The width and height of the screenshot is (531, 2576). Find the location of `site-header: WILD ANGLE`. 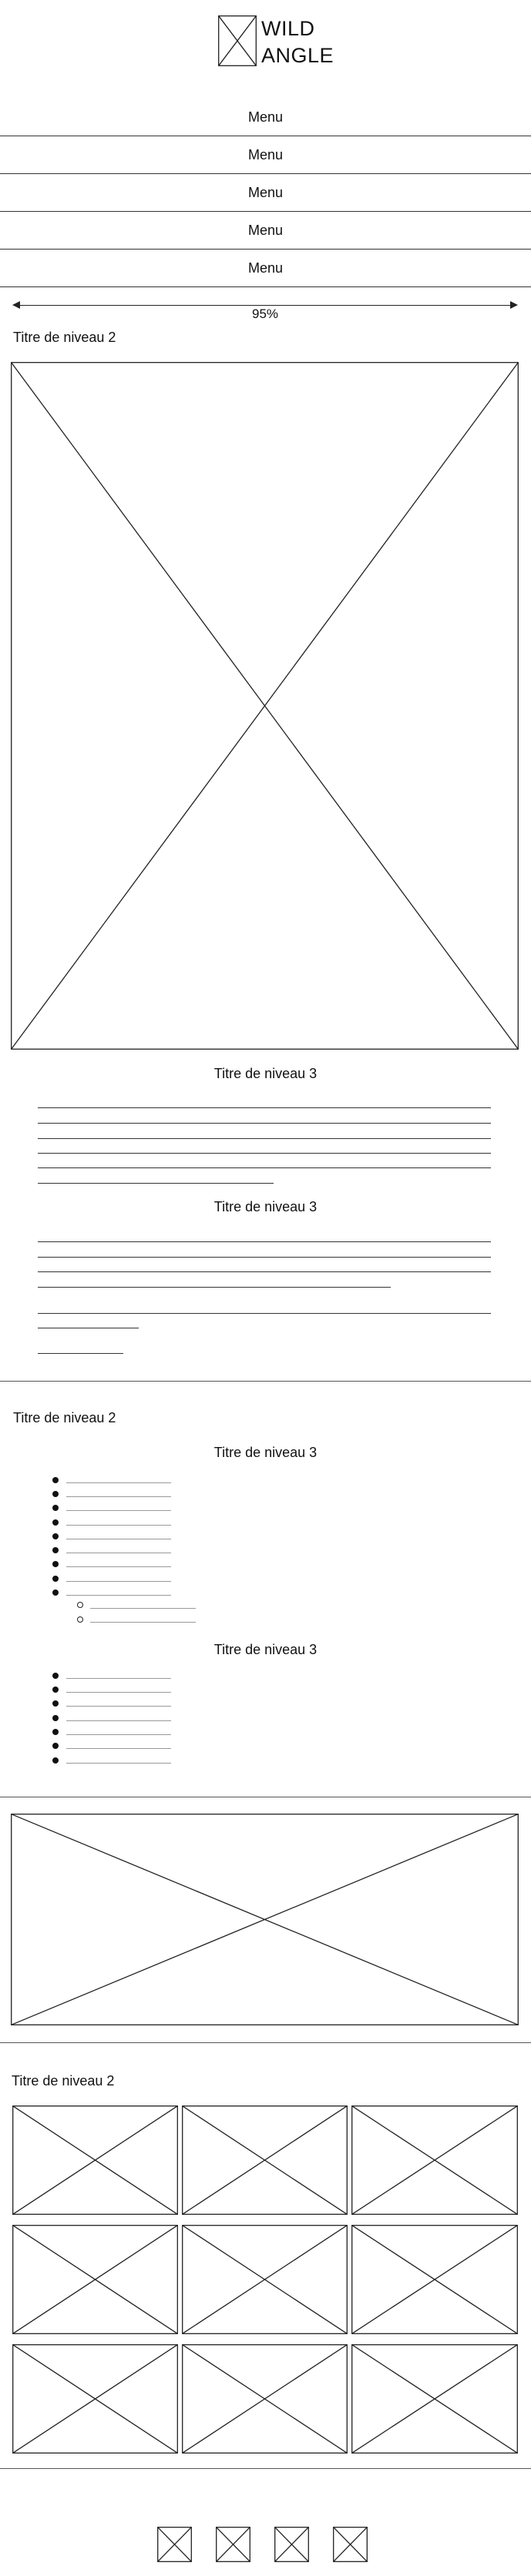

site-header: WILD ANGLE is located at coordinates (265, 42).